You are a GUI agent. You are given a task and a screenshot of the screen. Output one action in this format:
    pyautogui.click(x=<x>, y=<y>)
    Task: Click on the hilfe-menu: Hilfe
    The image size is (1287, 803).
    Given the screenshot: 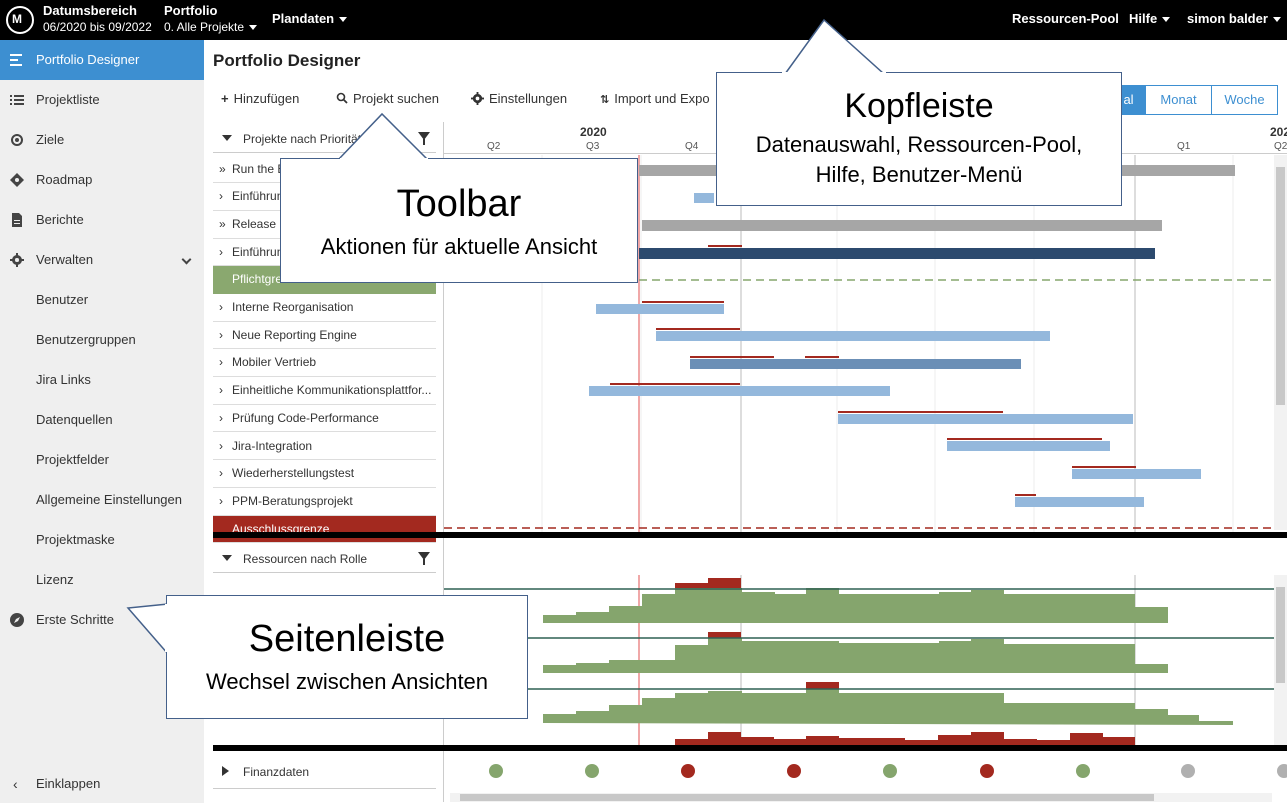 What is the action you would take?
    pyautogui.click(x=1150, y=18)
    